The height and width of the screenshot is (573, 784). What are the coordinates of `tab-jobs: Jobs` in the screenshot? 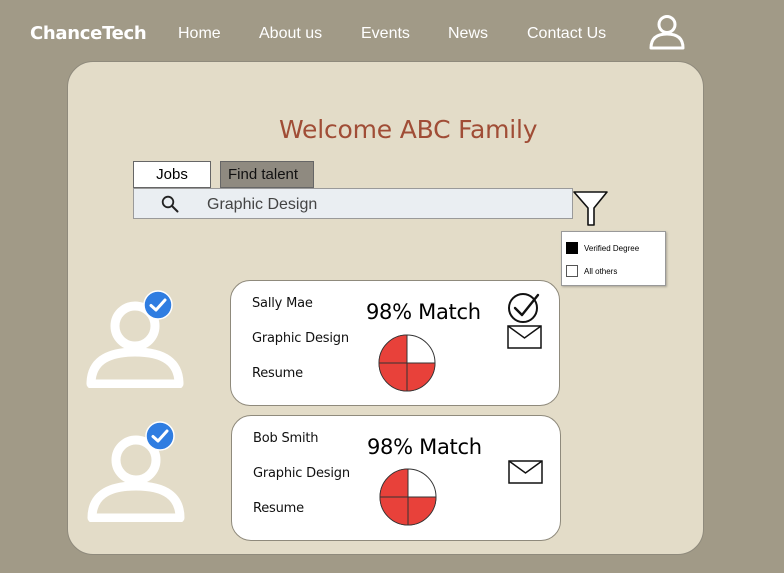 It's located at (172, 174).